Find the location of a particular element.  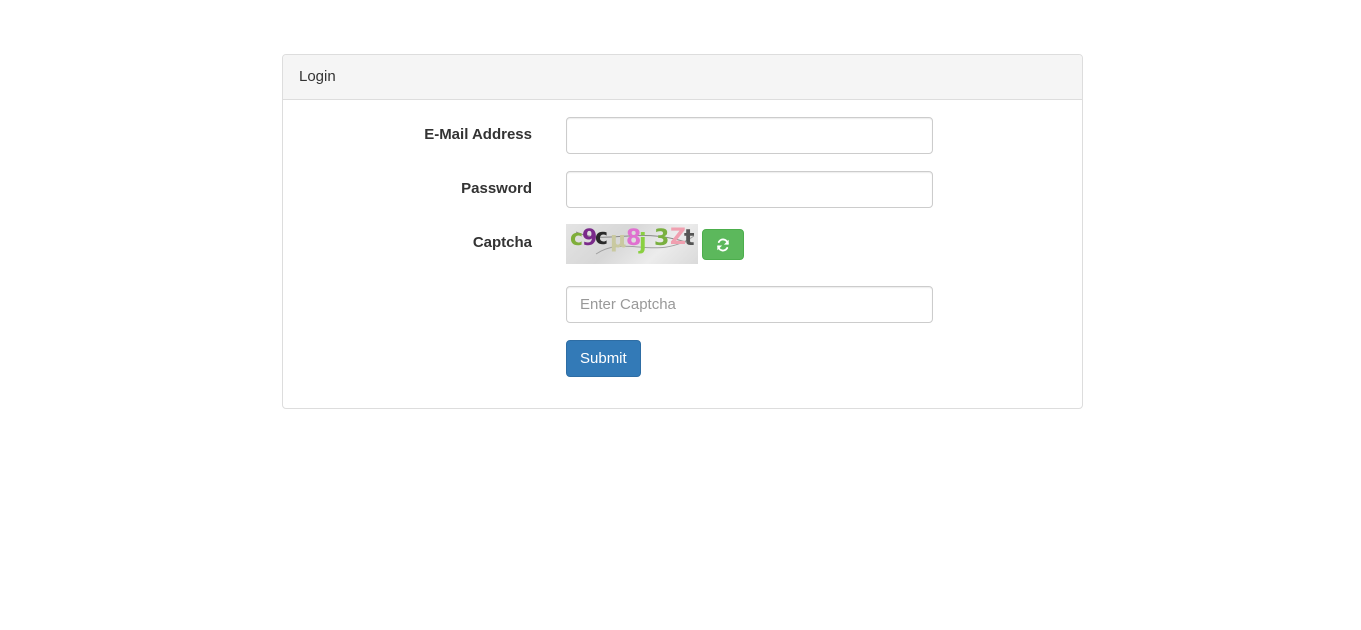

captcha-image: c 9 c μ 8 j 3 Z t is located at coordinates (632, 244).